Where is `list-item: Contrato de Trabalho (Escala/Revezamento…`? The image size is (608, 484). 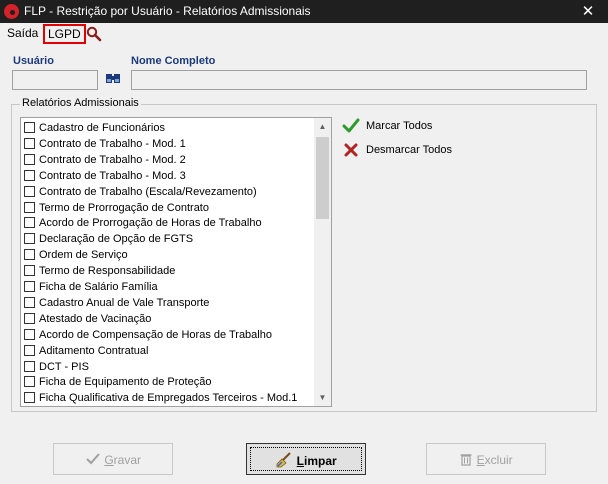 list-item: Contrato de Trabalho (Escala/Revezamento… is located at coordinates (167, 192).